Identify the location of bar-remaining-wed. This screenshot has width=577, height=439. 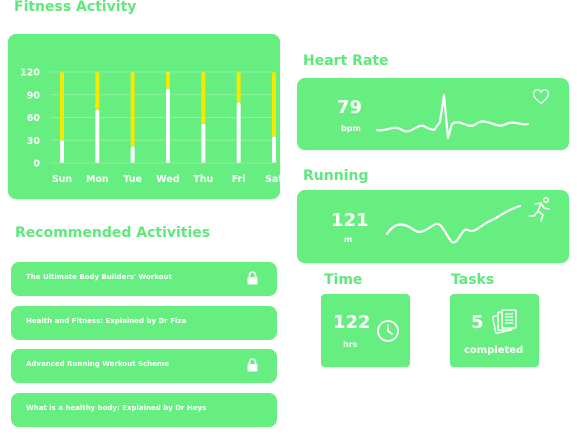
(168, 80).